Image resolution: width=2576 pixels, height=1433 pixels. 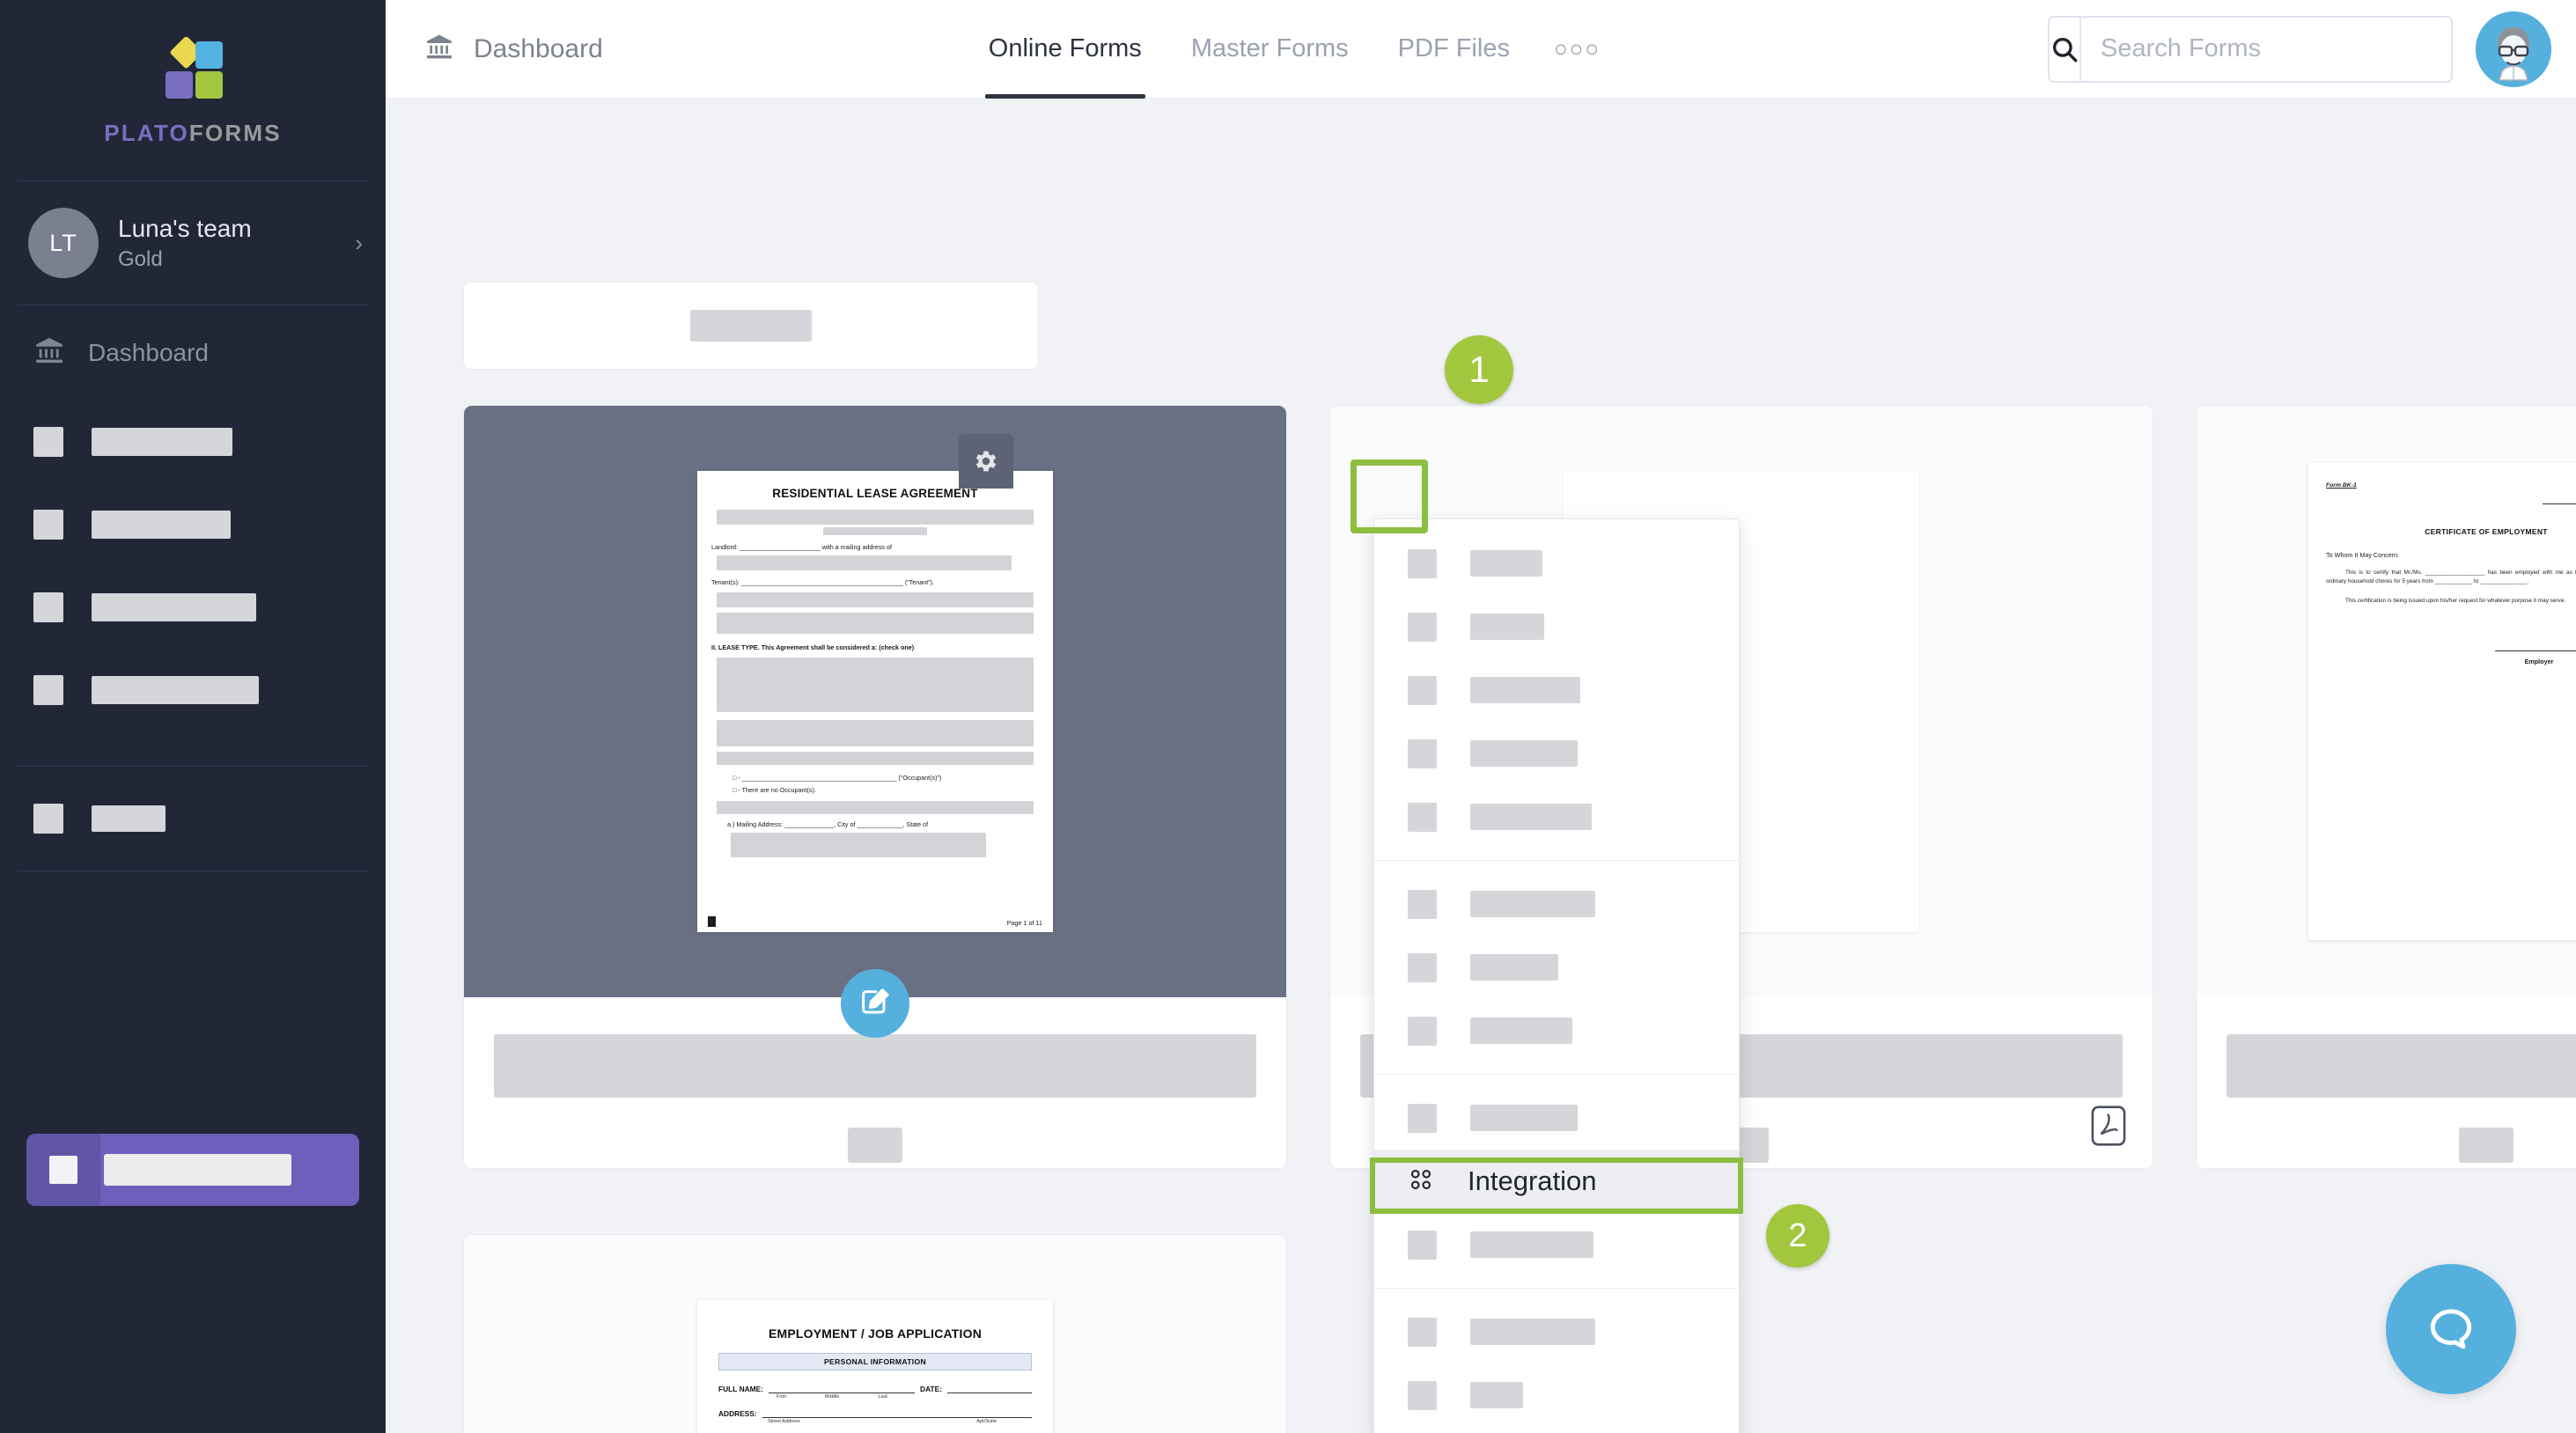 I want to click on brand-wordmark: PLATOFORMS, so click(x=193, y=134).